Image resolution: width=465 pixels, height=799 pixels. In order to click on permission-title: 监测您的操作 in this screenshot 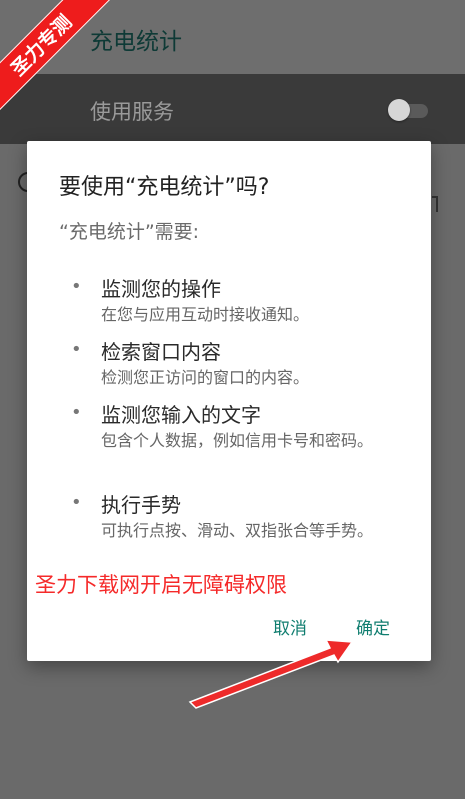, I will do `click(161, 289)`.